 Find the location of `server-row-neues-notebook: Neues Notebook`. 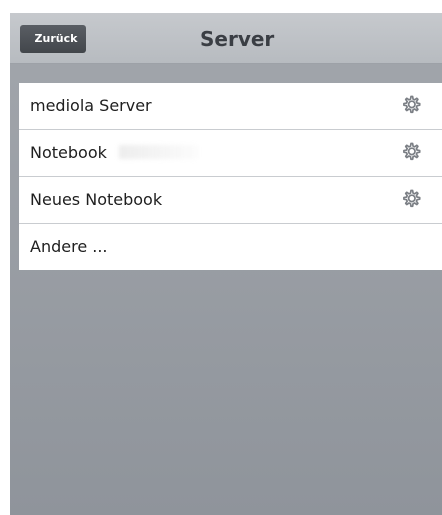

server-row-neues-notebook: Neues Notebook is located at coordinates (230, 200).